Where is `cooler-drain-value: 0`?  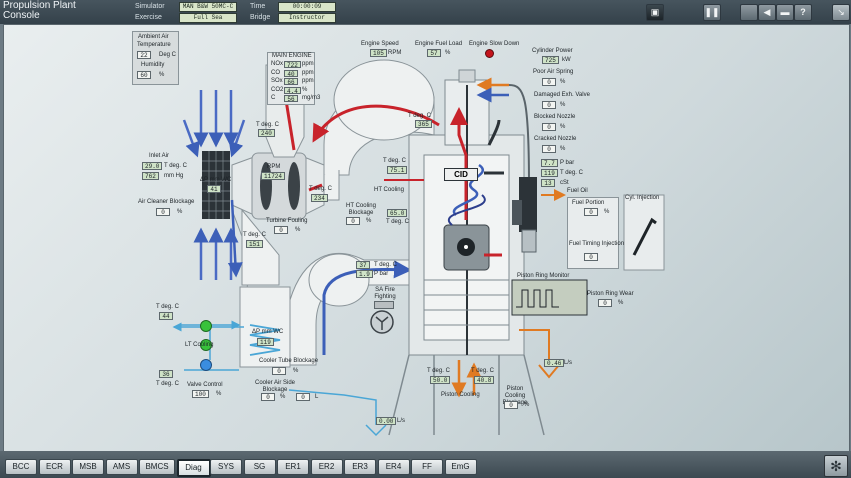 cooler-drain-value: 0 is located at coordinates (303, 397).